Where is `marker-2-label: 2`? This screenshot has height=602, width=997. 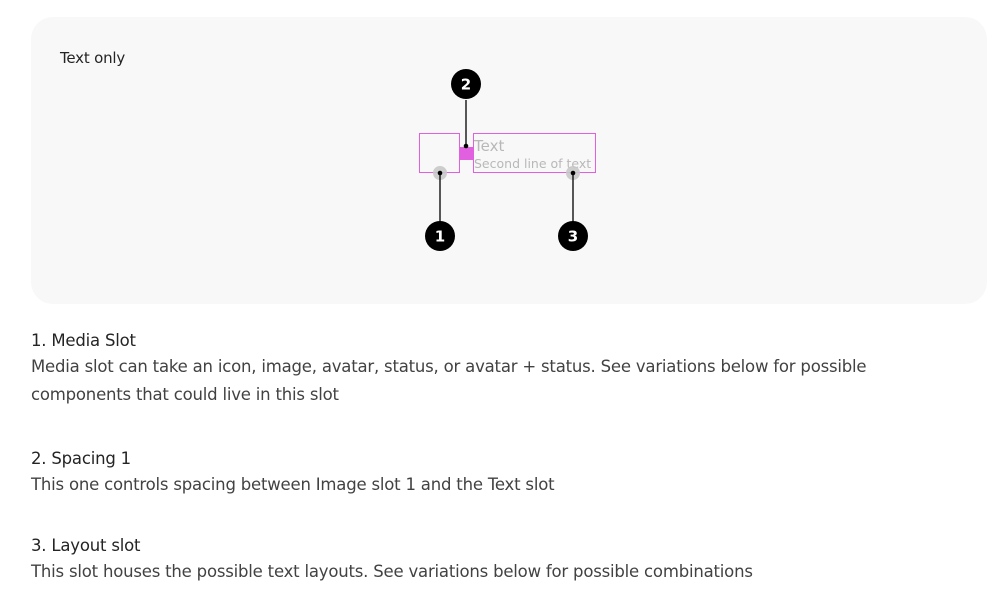
marker-2-label: 2 is located at coordinates (466, 85).